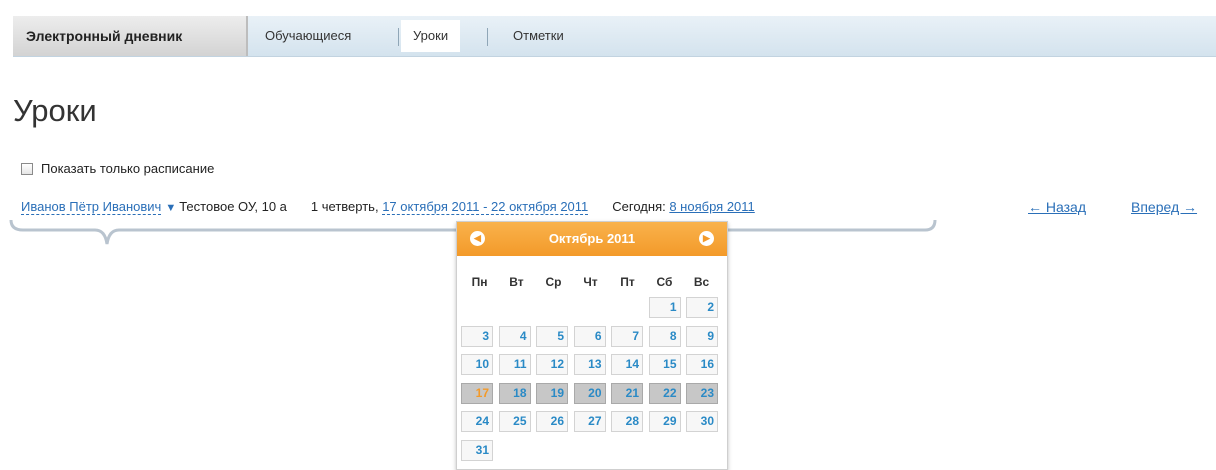 The width and height of the screenshot is (1216, 470). I want to click on today-link: 8 ноября 2011, so click(711, 206).